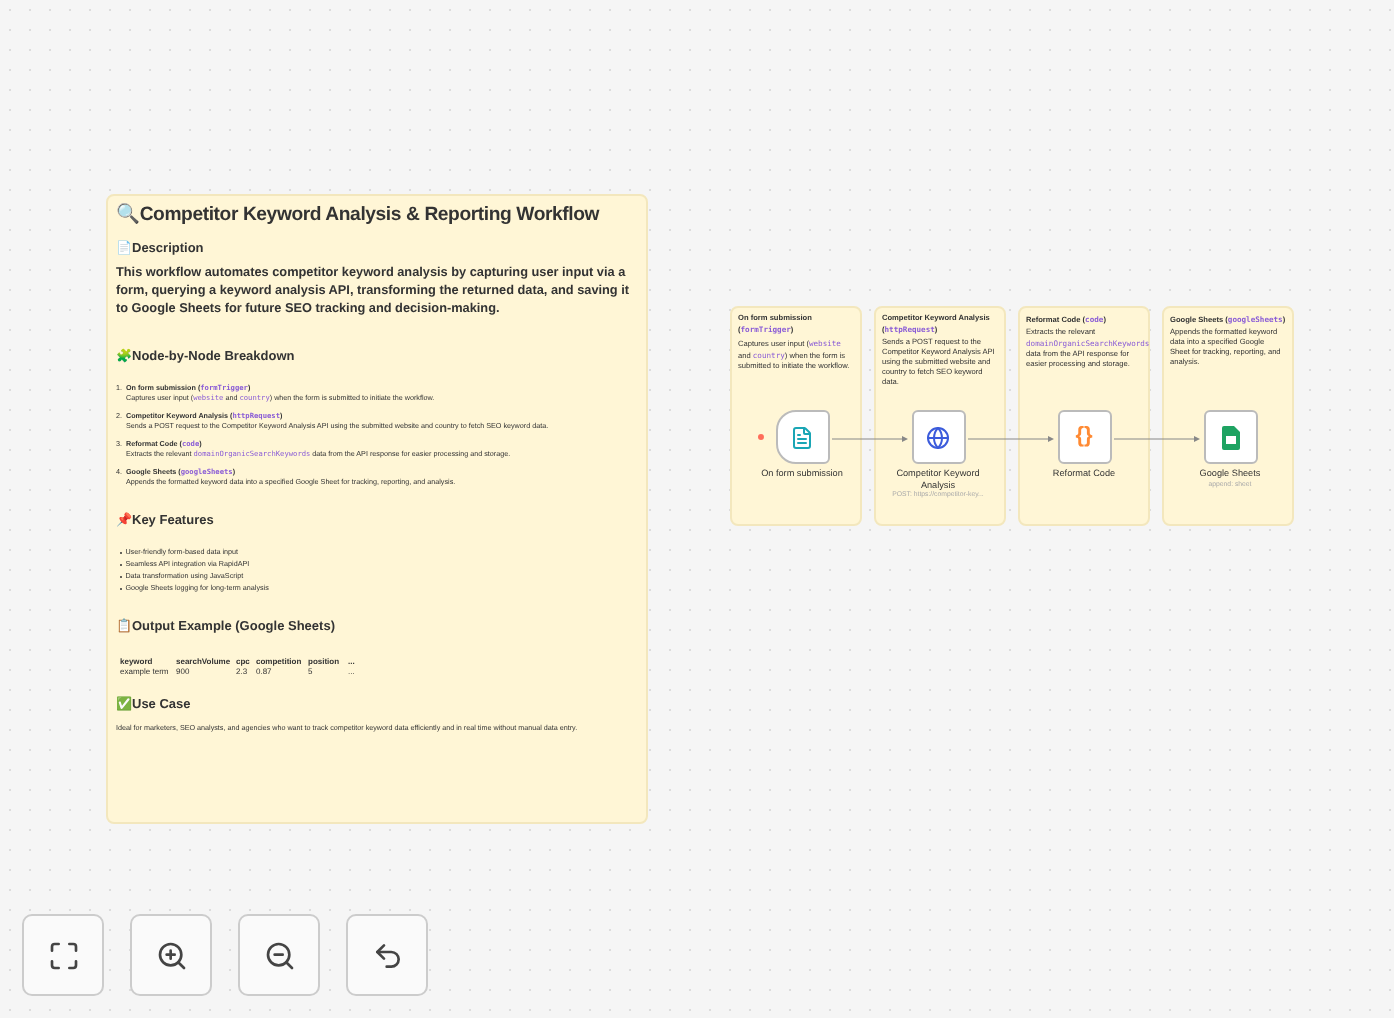 The width and height of the screenshot is (1394, 1018). I want to click on zoom-in-icon, so click(171, 955).